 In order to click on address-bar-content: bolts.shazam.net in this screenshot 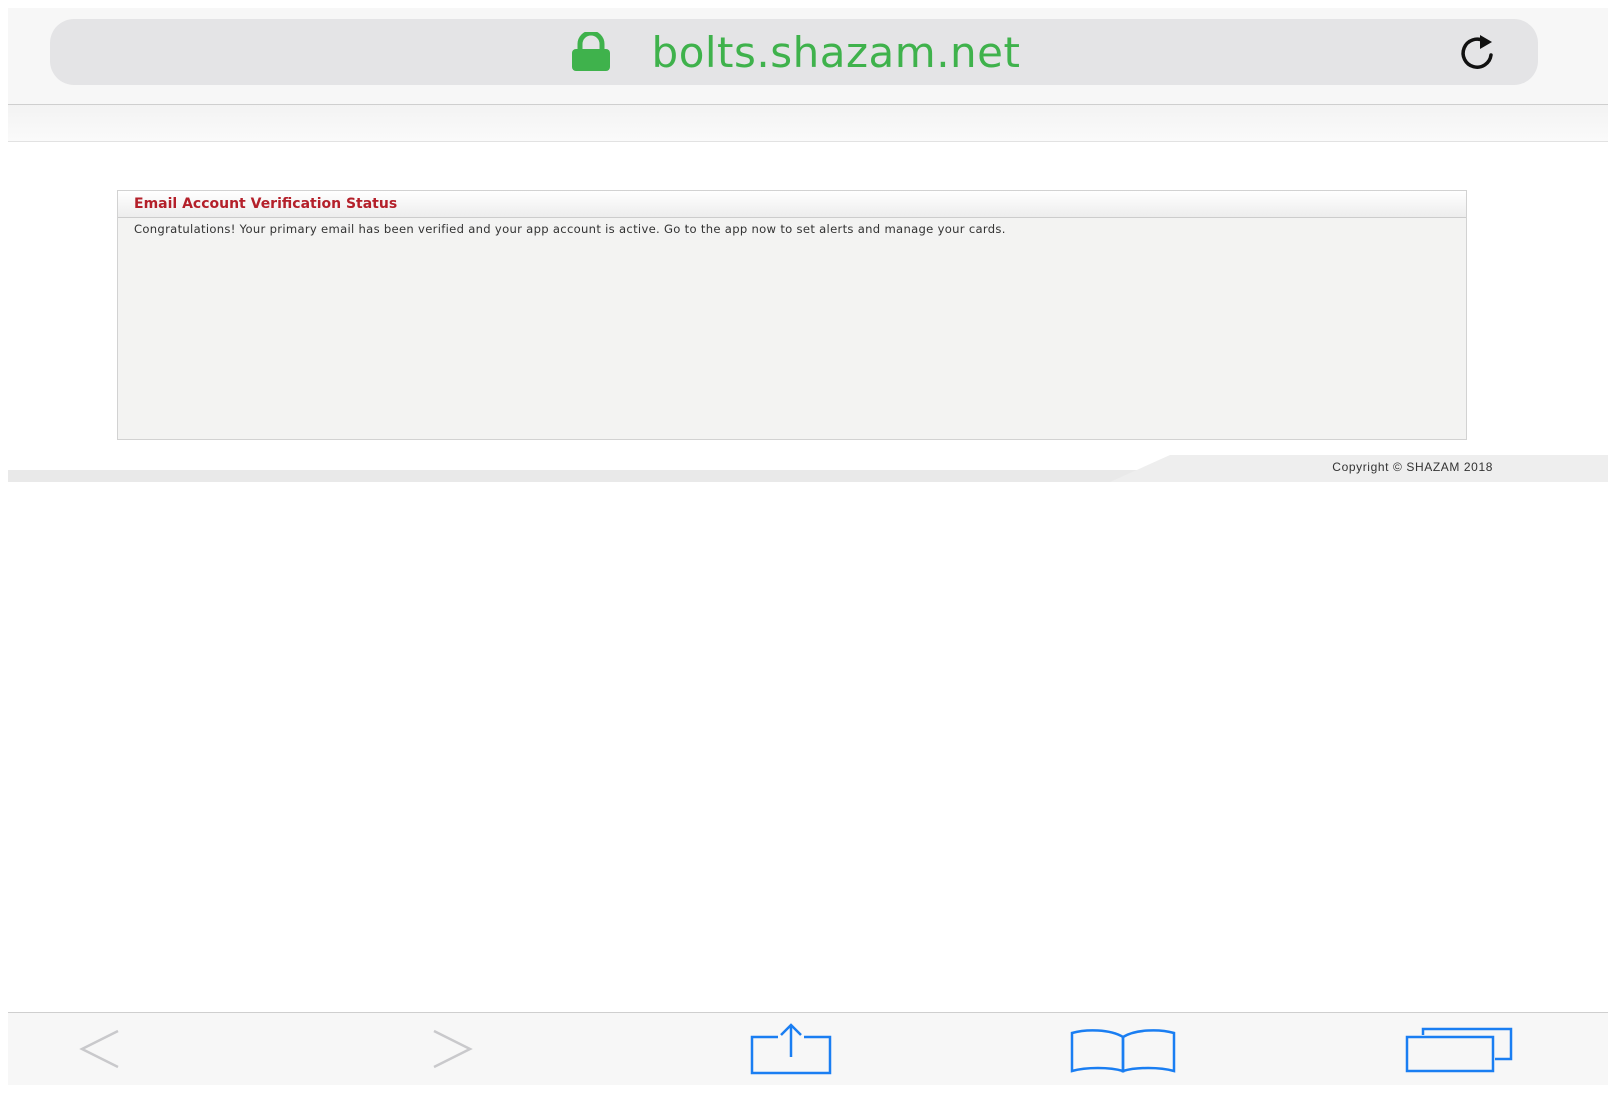, I will do `click(794, 52)`.